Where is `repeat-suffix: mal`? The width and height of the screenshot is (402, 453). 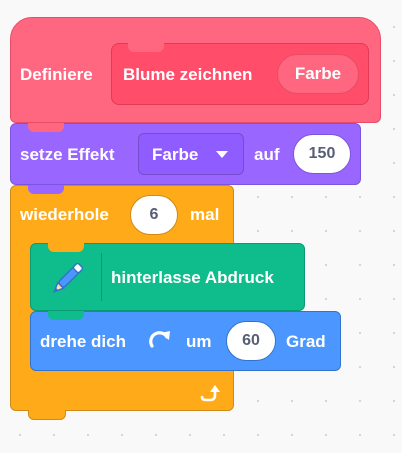
repeat-suffix: mal is located at coordinates (205, 214).